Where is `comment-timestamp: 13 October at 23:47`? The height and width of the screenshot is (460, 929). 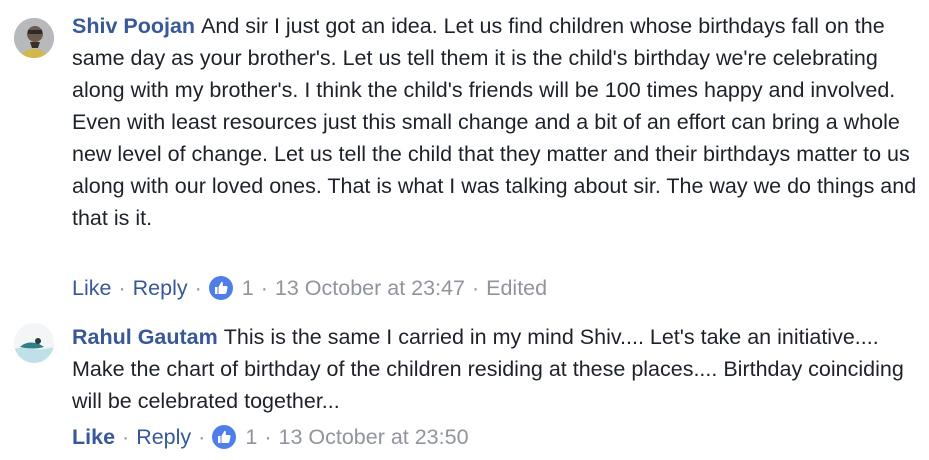 comment-timestamp: 13 October at 23:47 is located at coordinates (370, 288).